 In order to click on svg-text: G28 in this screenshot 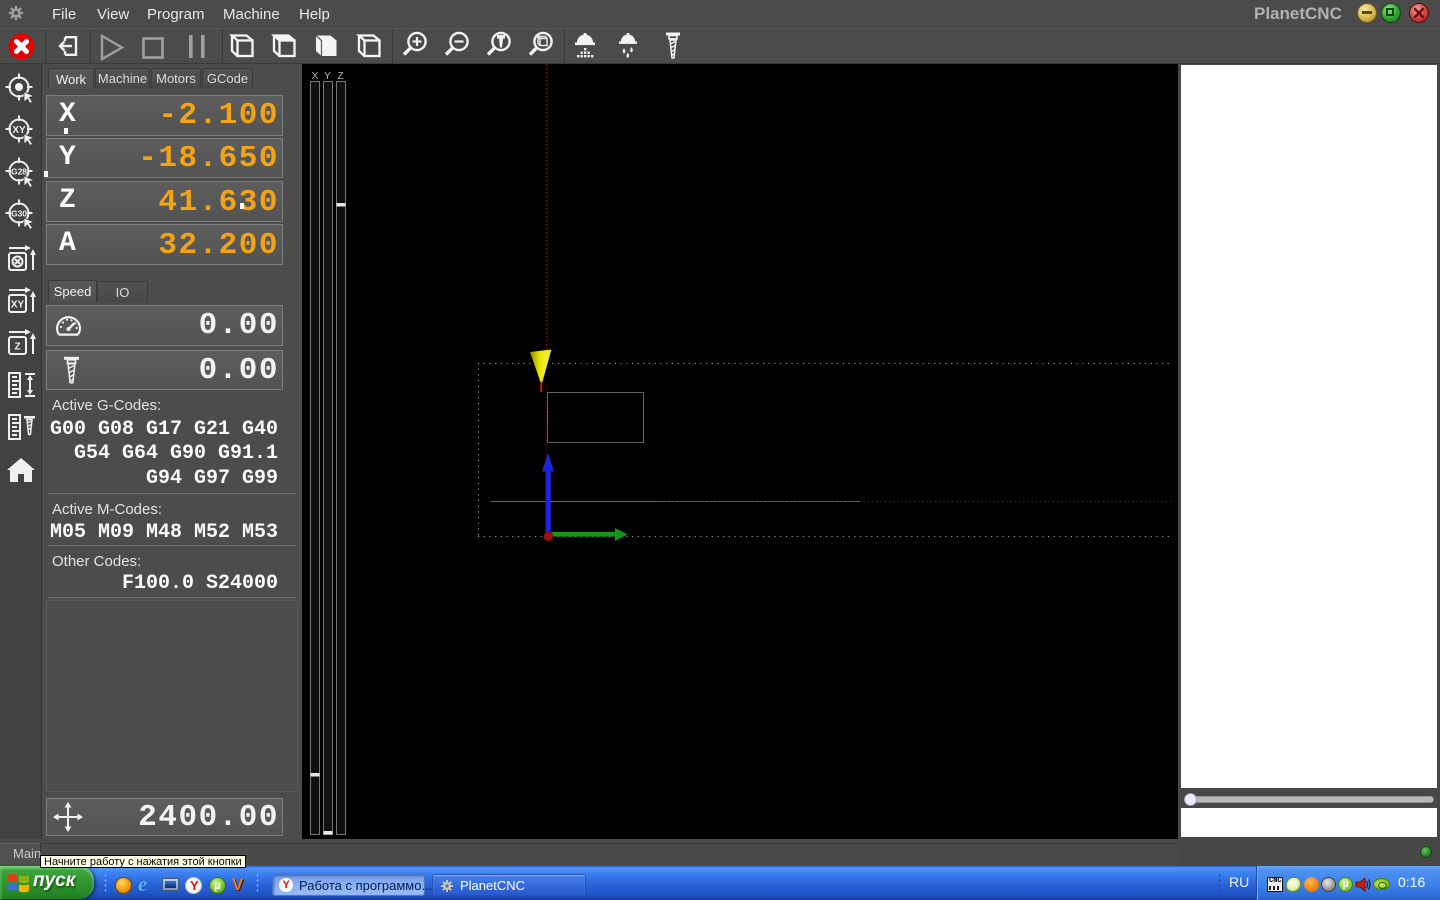, I will do `click(19, 172)`.